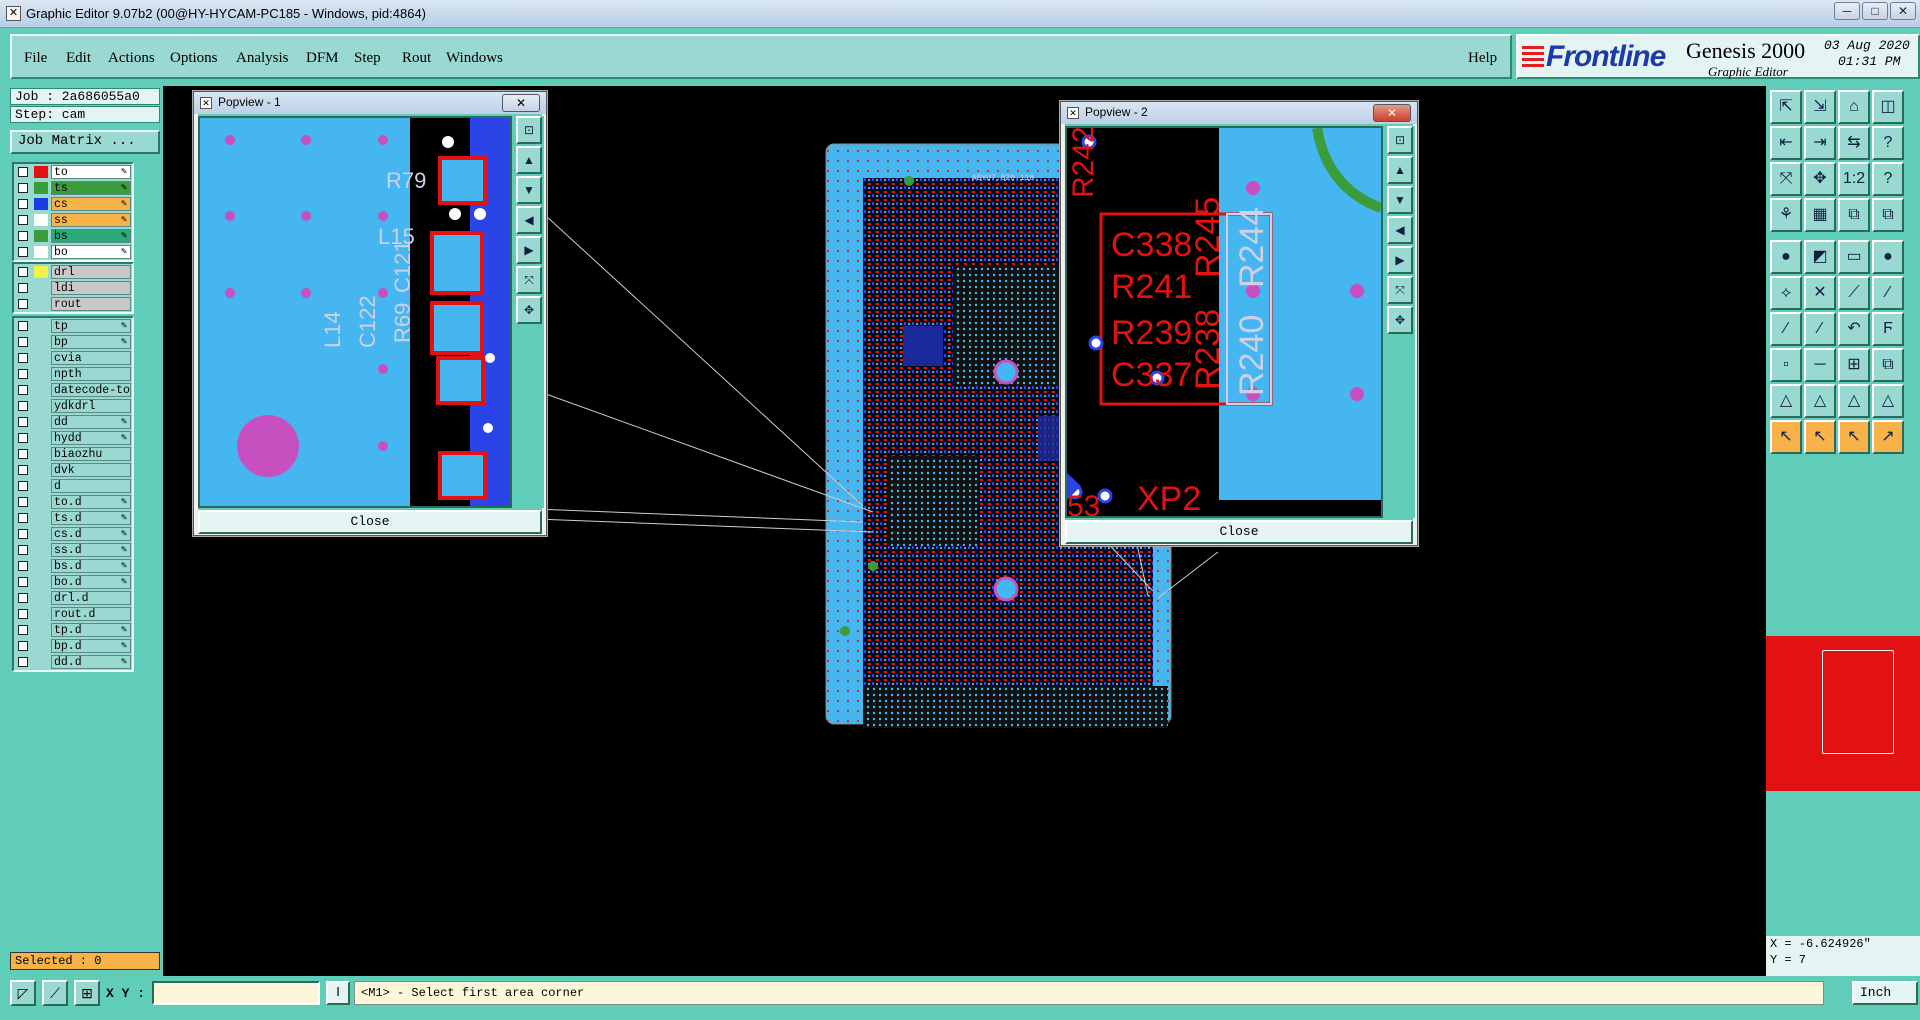  I want to click on layer-row: dd ✎, so click(73, 422).